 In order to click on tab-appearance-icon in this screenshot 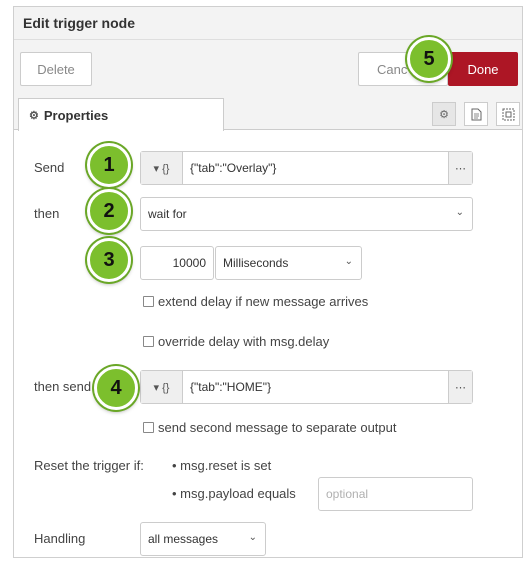, I will do `click(508, 114)`.